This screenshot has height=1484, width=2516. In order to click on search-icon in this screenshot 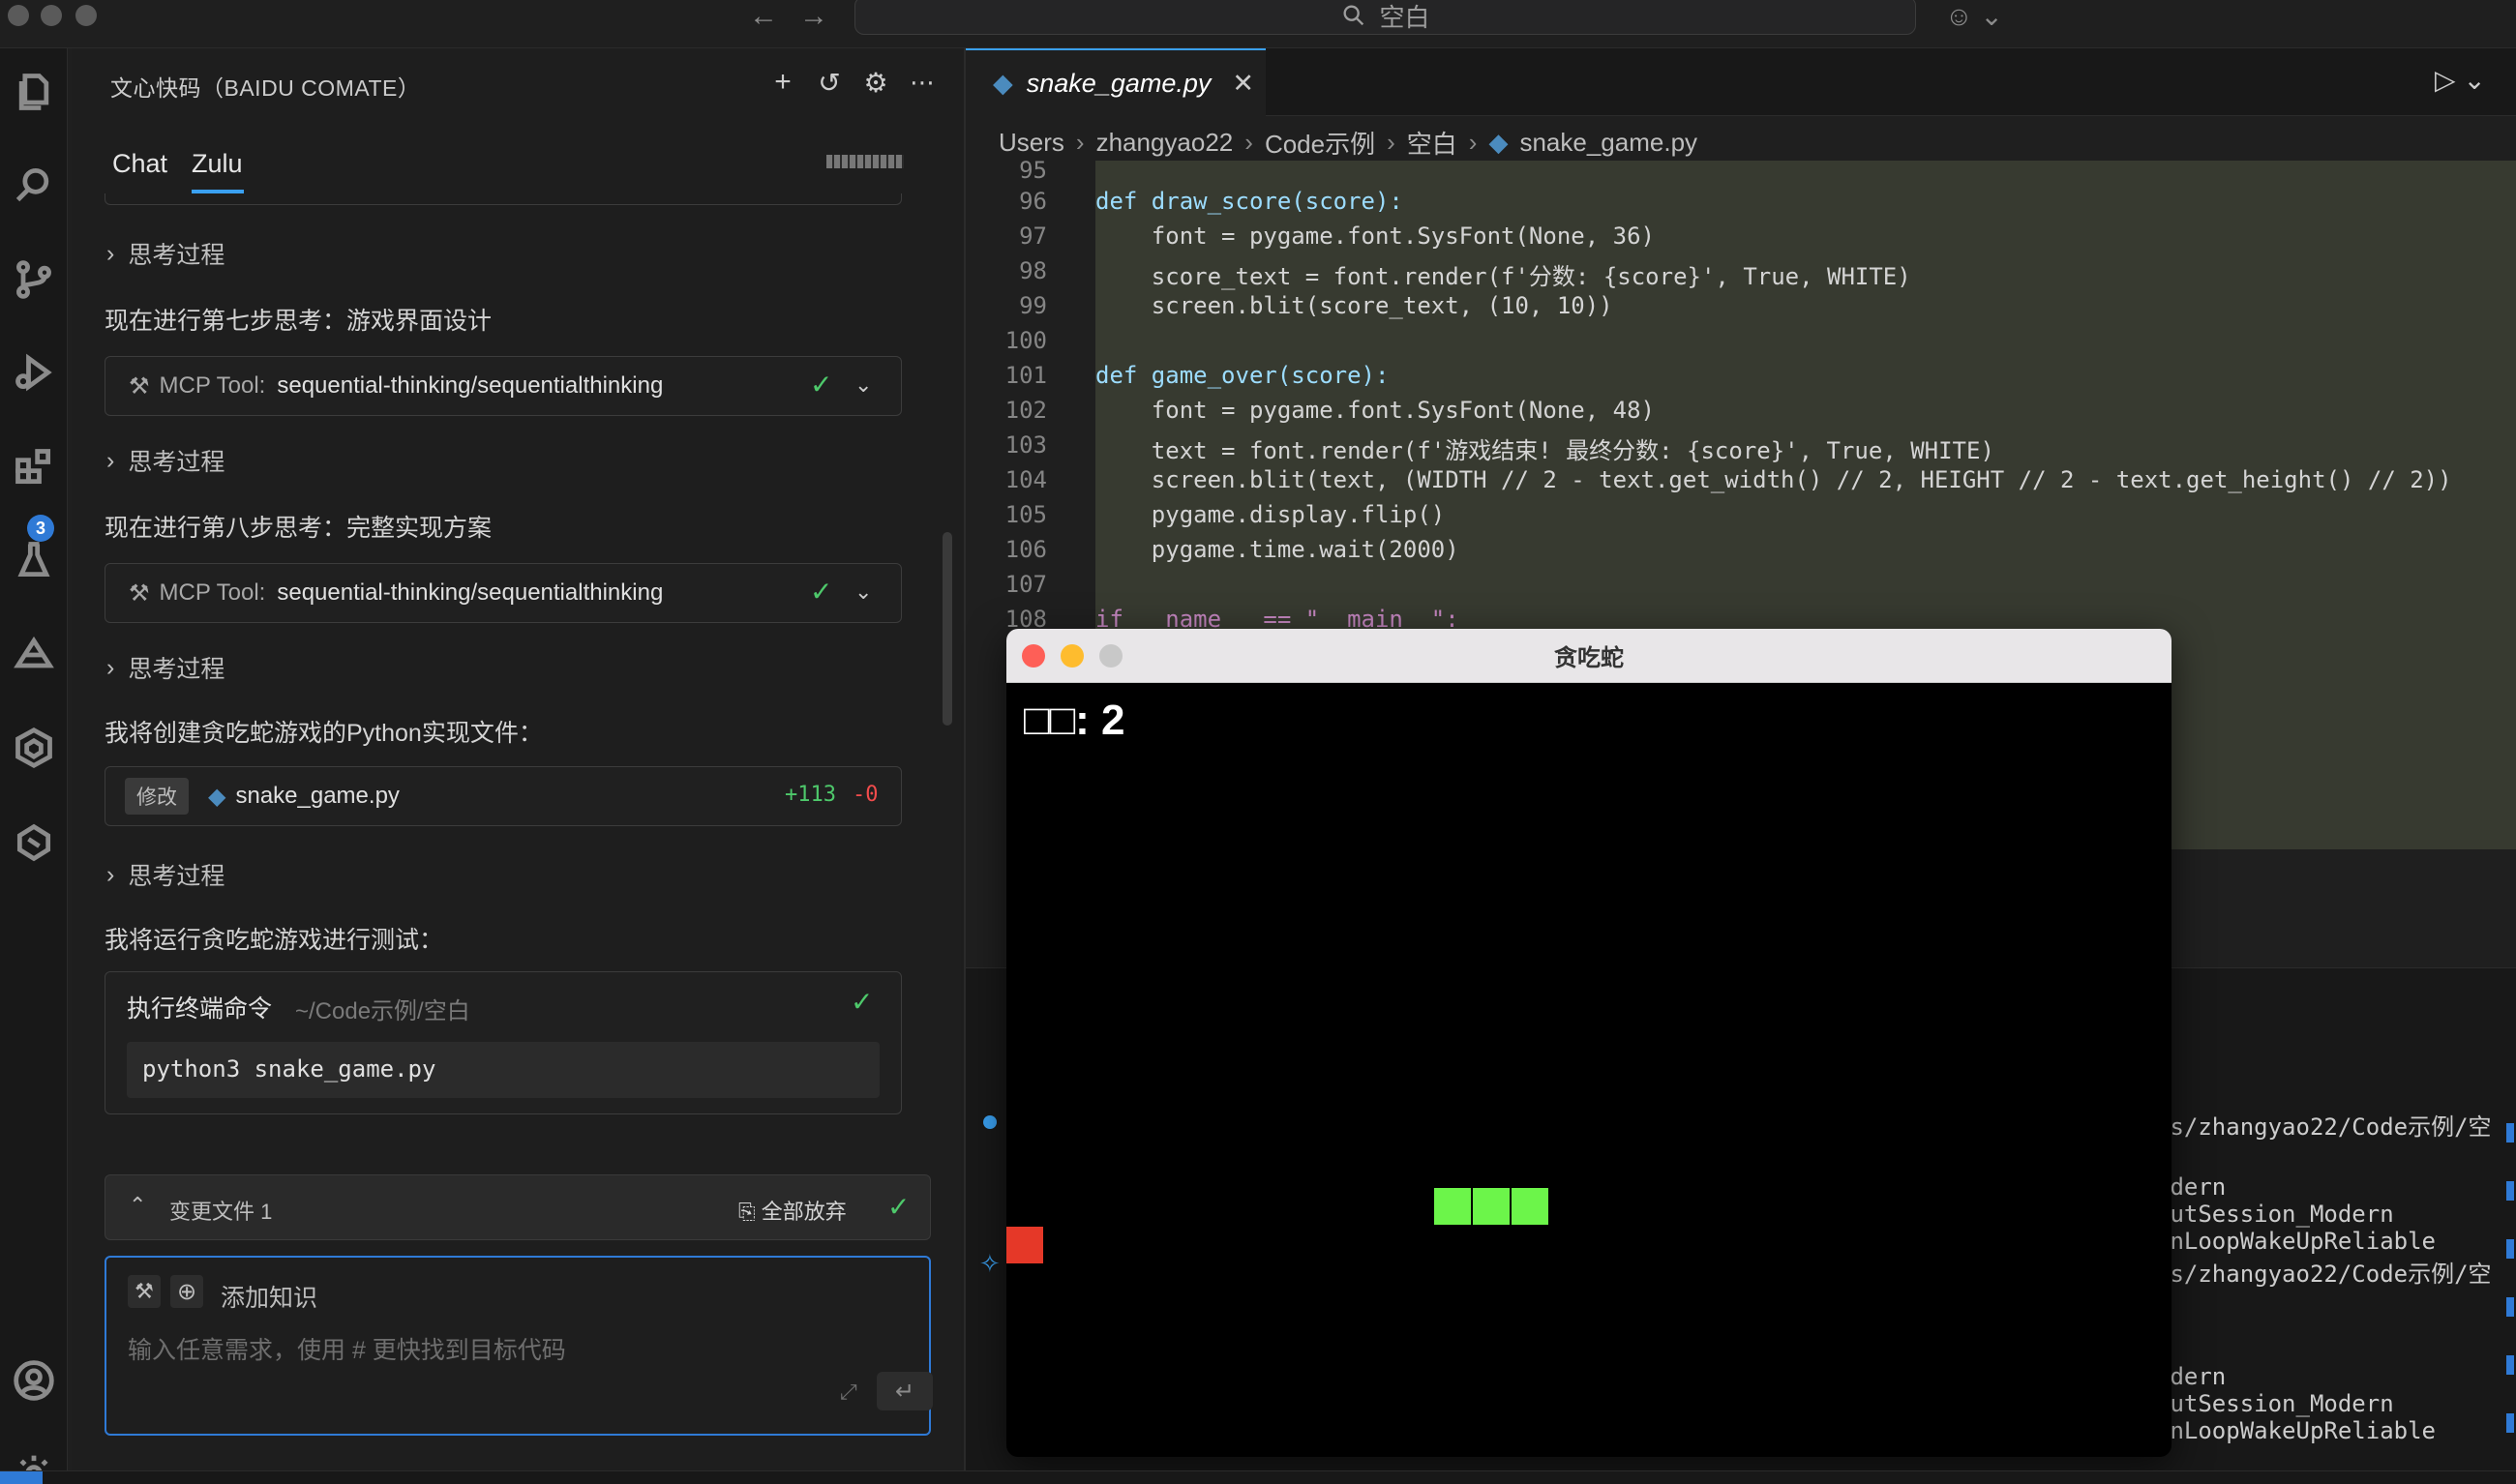, I will do `click(34, 185)`.